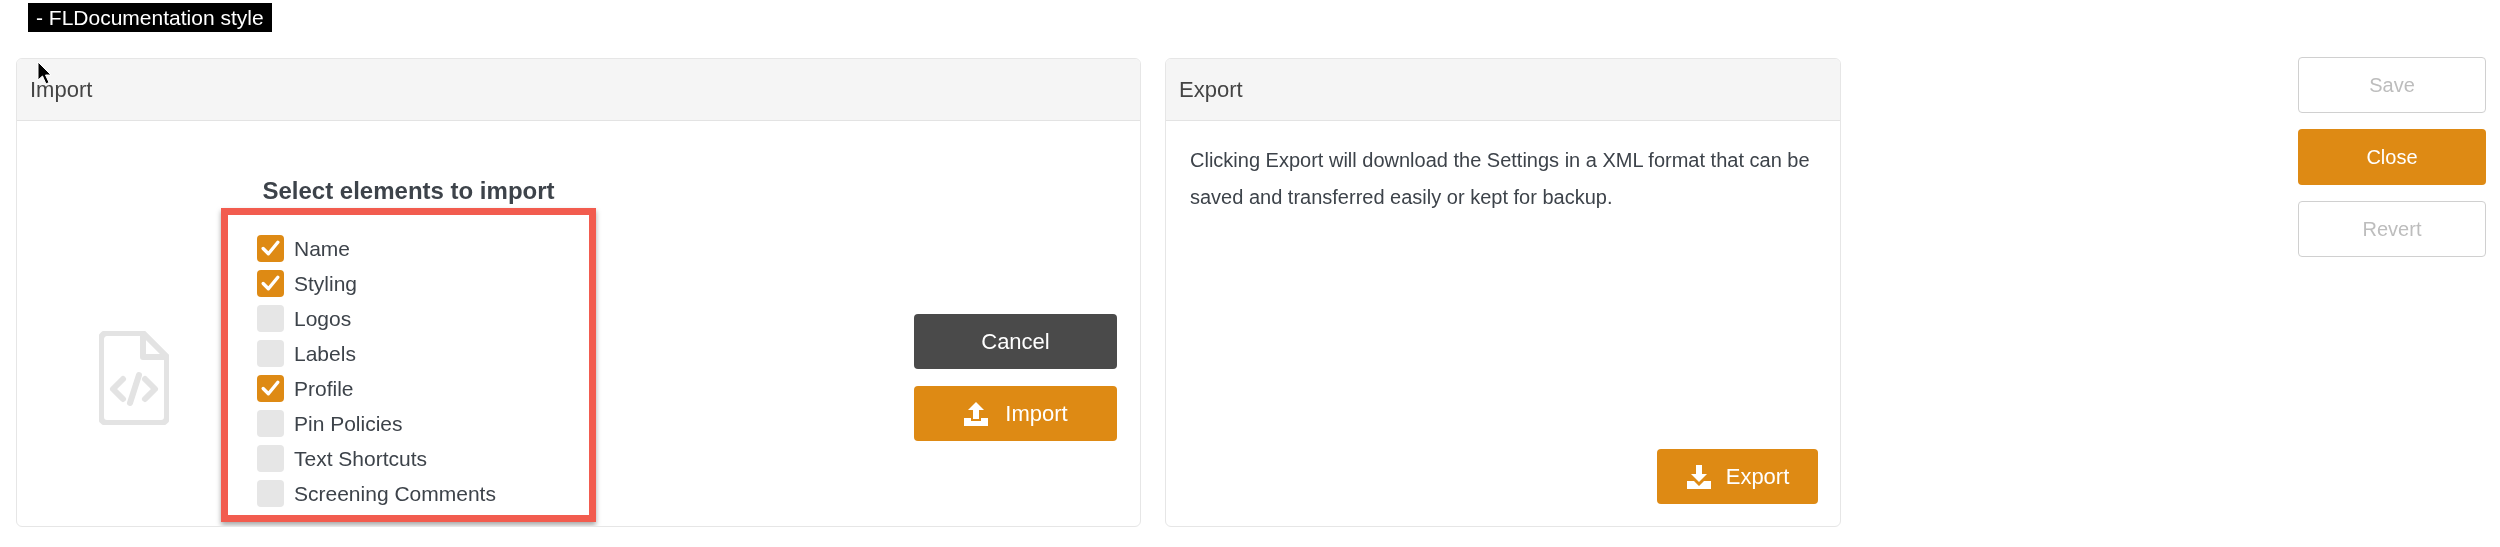  What do you see at coordinates (395, 493) in the screenshot?
I see `checkbox-label: Screening Comments` at bounding box center [395, 493].